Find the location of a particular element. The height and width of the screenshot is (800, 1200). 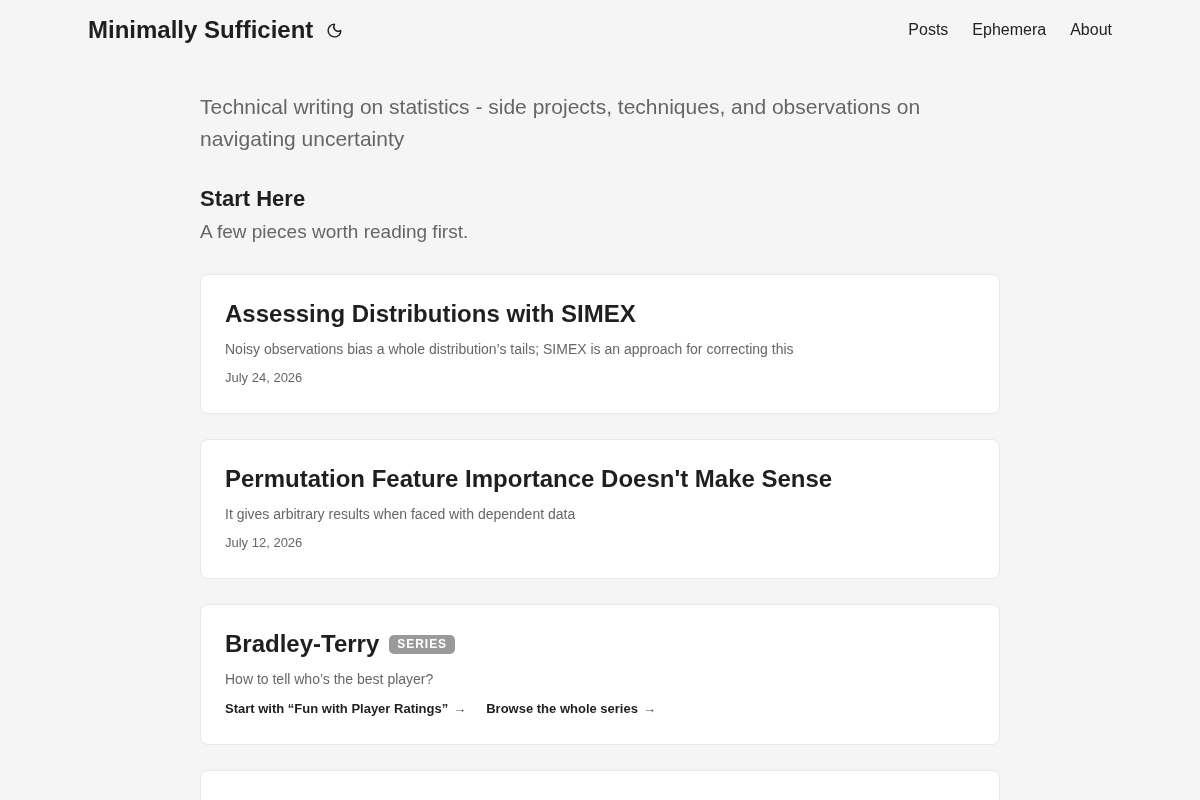

post-date: July 24, 2026 is located at coordinates (264, 378).